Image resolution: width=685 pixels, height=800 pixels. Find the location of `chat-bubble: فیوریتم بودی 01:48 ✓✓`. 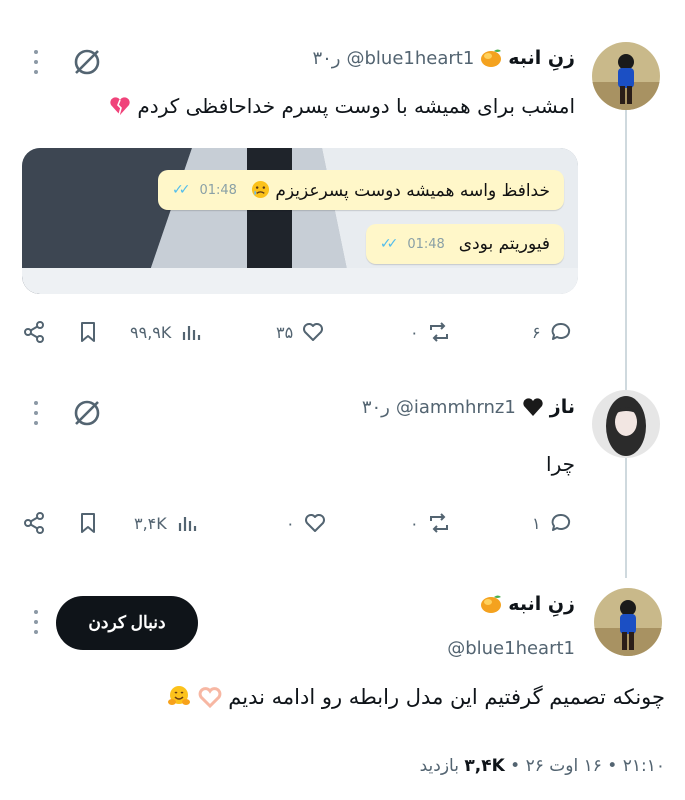

chat-bubble: فیوریتم بودی 01:48 ✓✓ is located at coordinates (464, 244).